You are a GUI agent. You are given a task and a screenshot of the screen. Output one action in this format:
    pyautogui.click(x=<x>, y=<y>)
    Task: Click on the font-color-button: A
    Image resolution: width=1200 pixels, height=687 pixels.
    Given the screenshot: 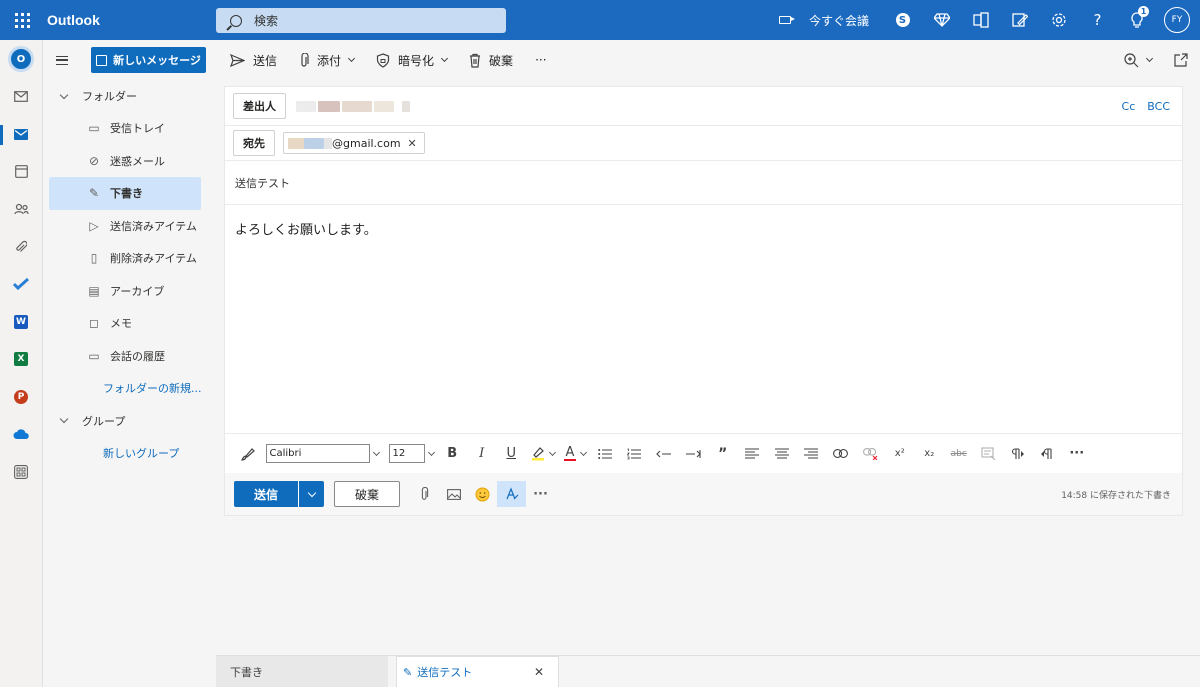 What is the action you would take?
    pyautogui.click(x=570, y=454)
    